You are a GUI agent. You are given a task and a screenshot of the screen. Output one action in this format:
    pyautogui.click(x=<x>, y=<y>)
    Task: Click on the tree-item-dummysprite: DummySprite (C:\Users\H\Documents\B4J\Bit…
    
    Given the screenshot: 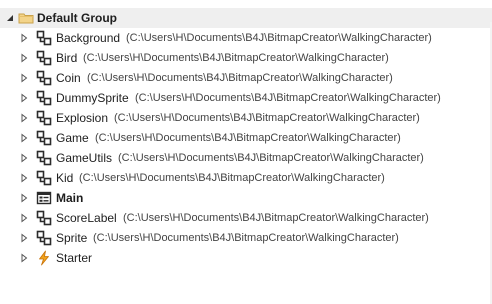 What is the action you would take?
    pyautogui.click(x=246, y=98)
    